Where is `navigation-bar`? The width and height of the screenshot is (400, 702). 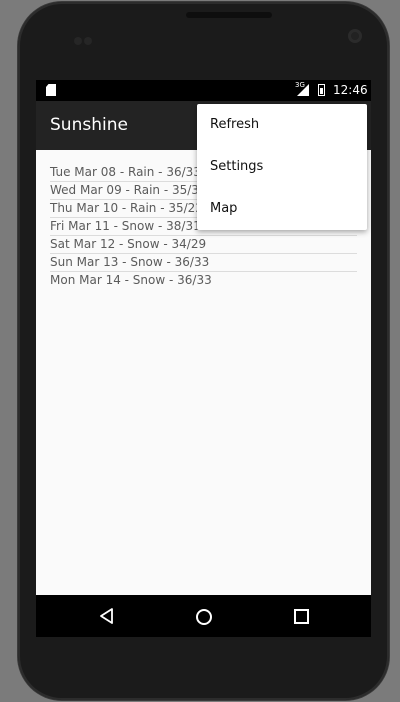 navigation-bar is located at coordinates (203, 616).